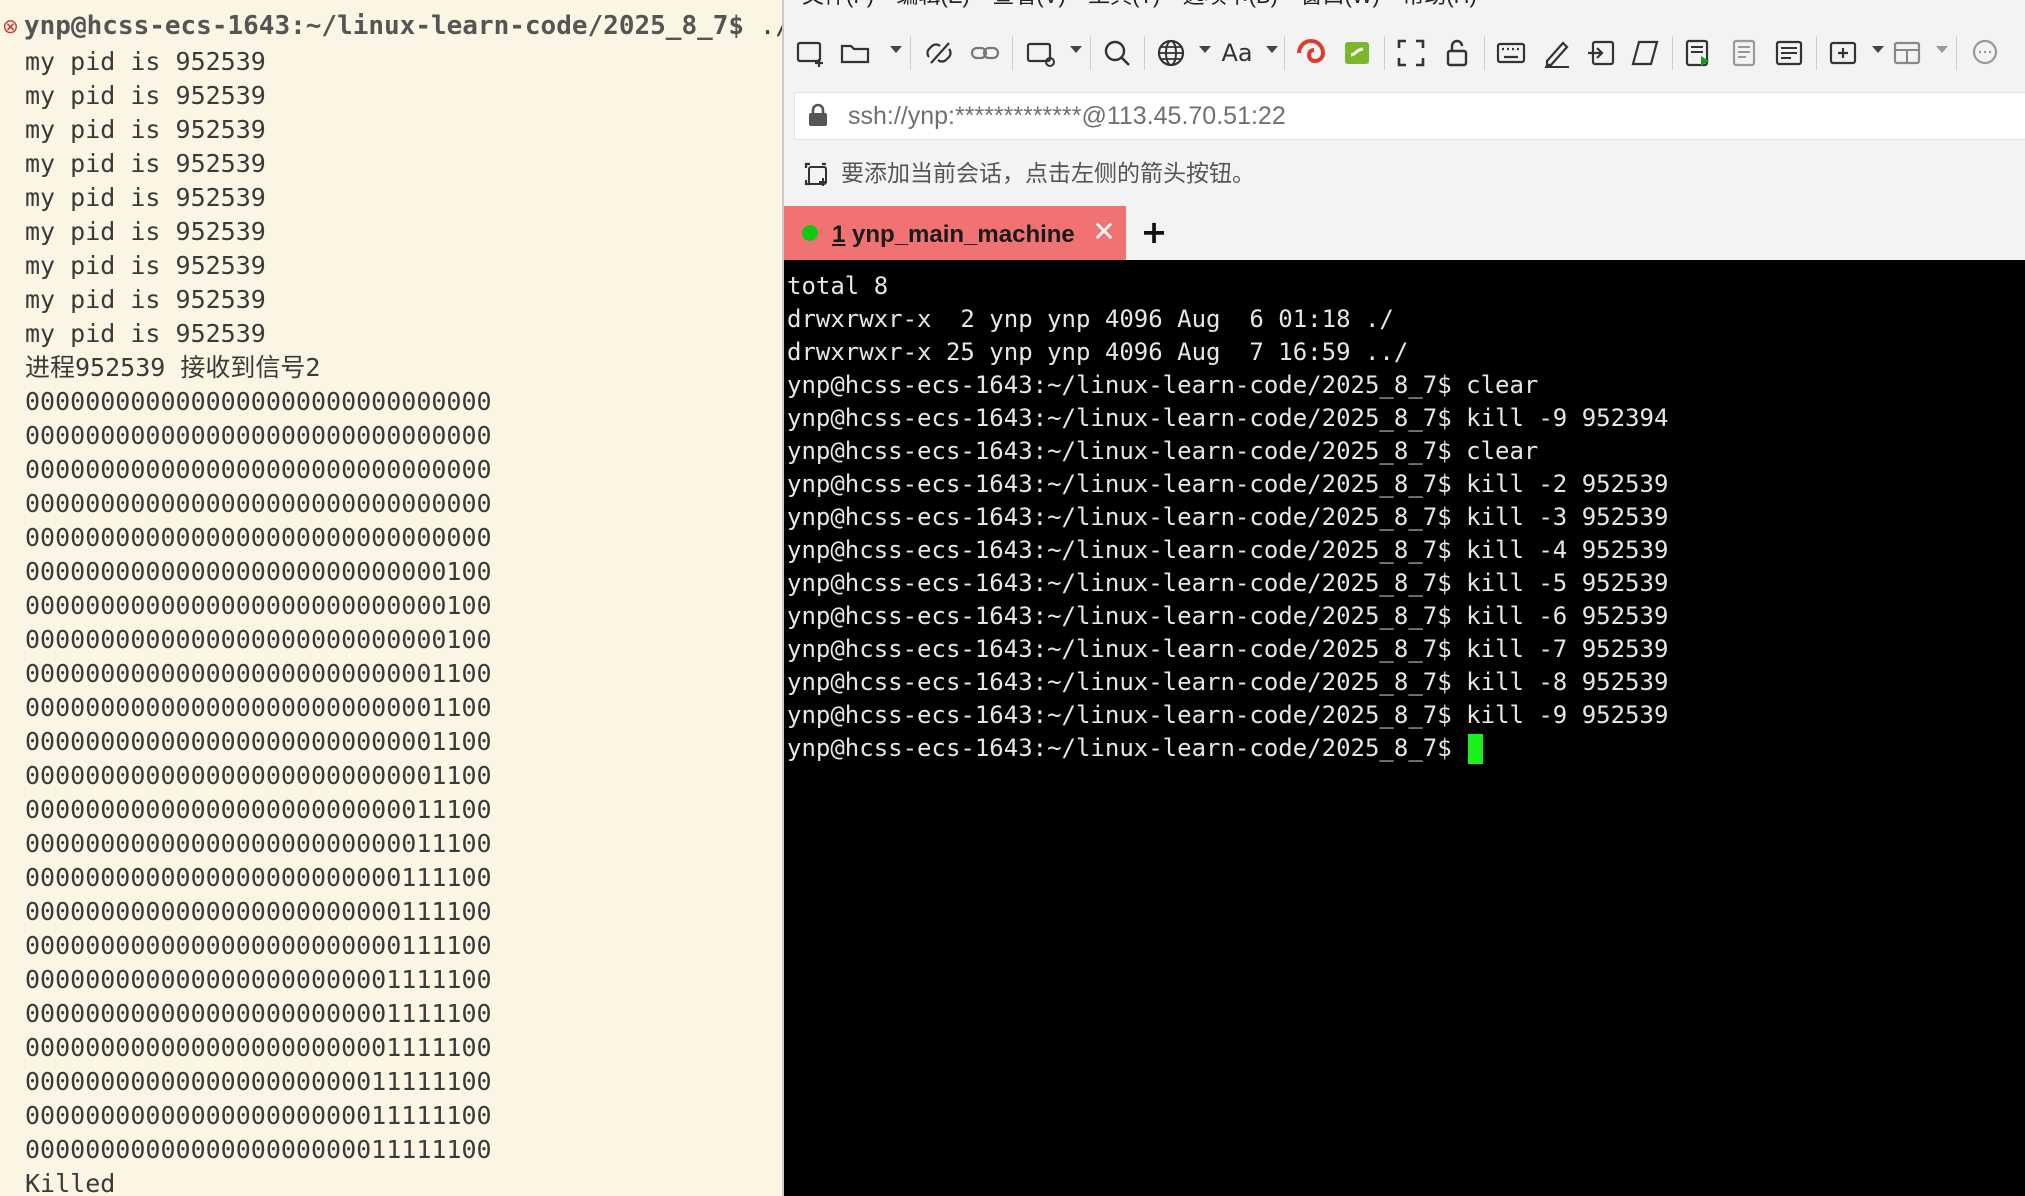  I want to click on disconnect-icon, so click(939, 53).